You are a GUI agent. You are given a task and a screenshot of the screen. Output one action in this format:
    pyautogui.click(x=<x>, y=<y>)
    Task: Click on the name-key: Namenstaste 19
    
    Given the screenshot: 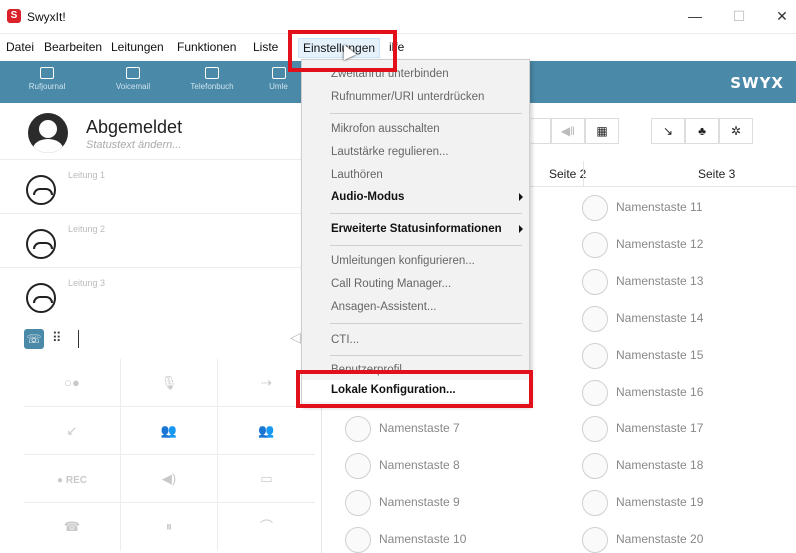 What is the action you would take?
    pyautogui.click(x=682, y=502)
    